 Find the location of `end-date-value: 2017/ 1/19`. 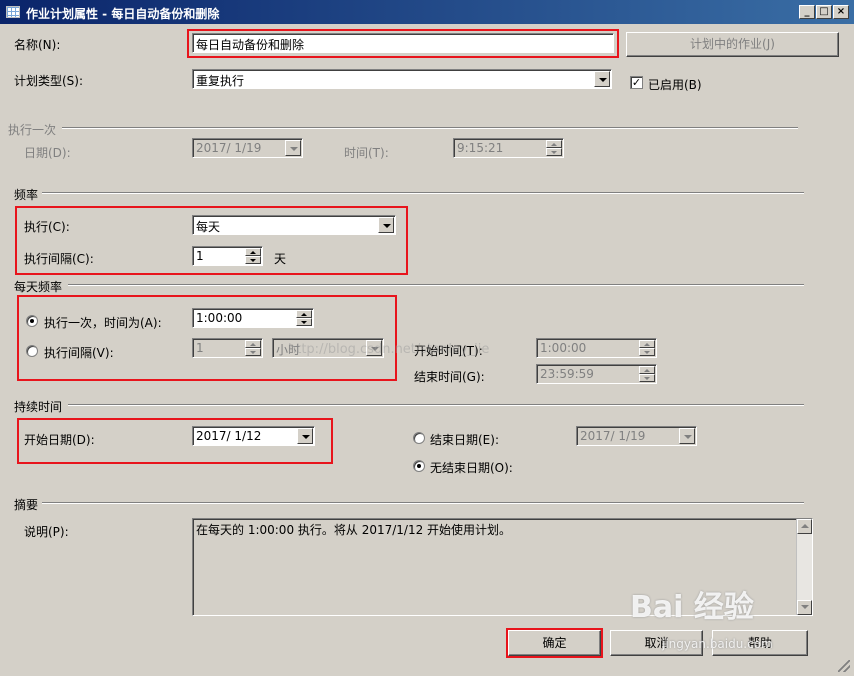

end-date-value: 2017/ 1/19 is located at coordinates (613, 436).